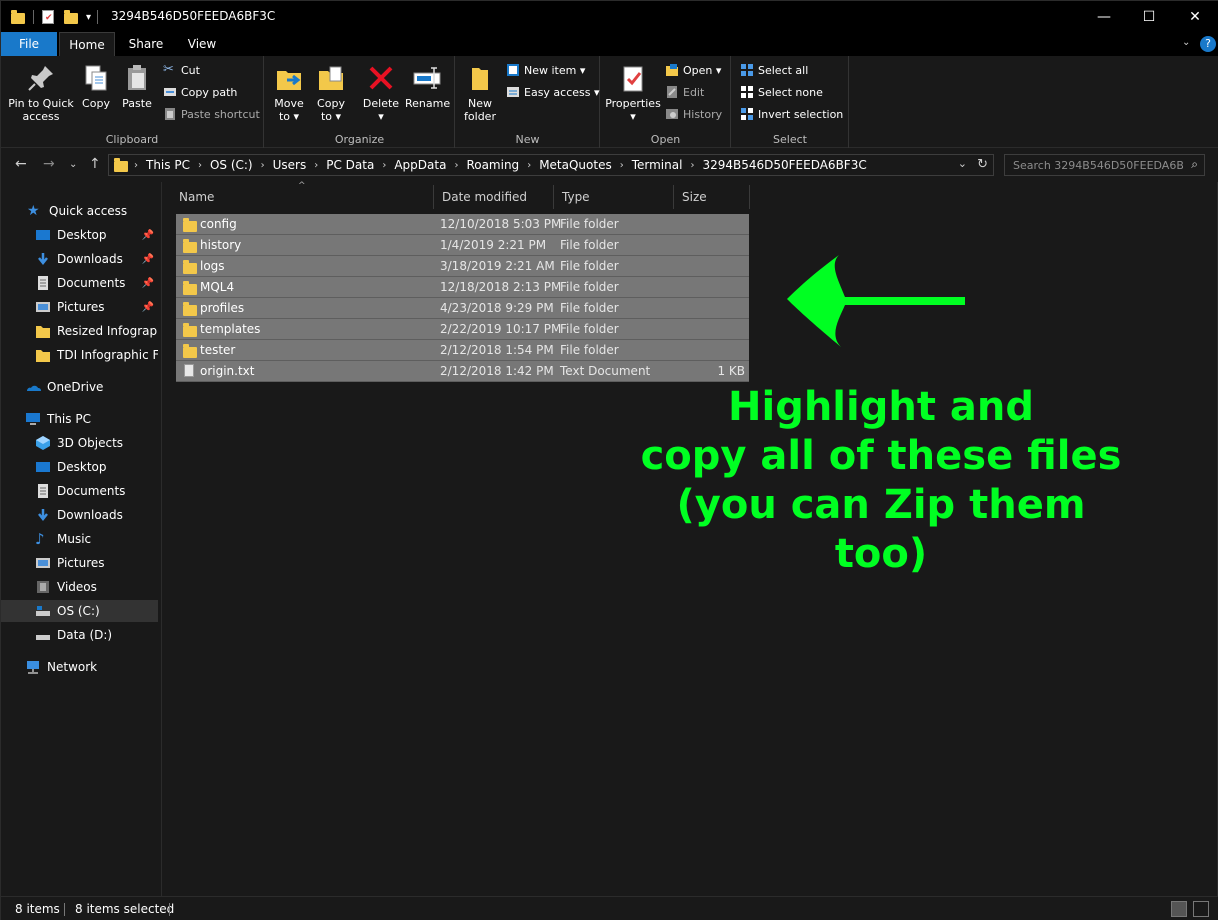 The image size is (1218, 920). I want to click on history-button: History, so click(693, 114).